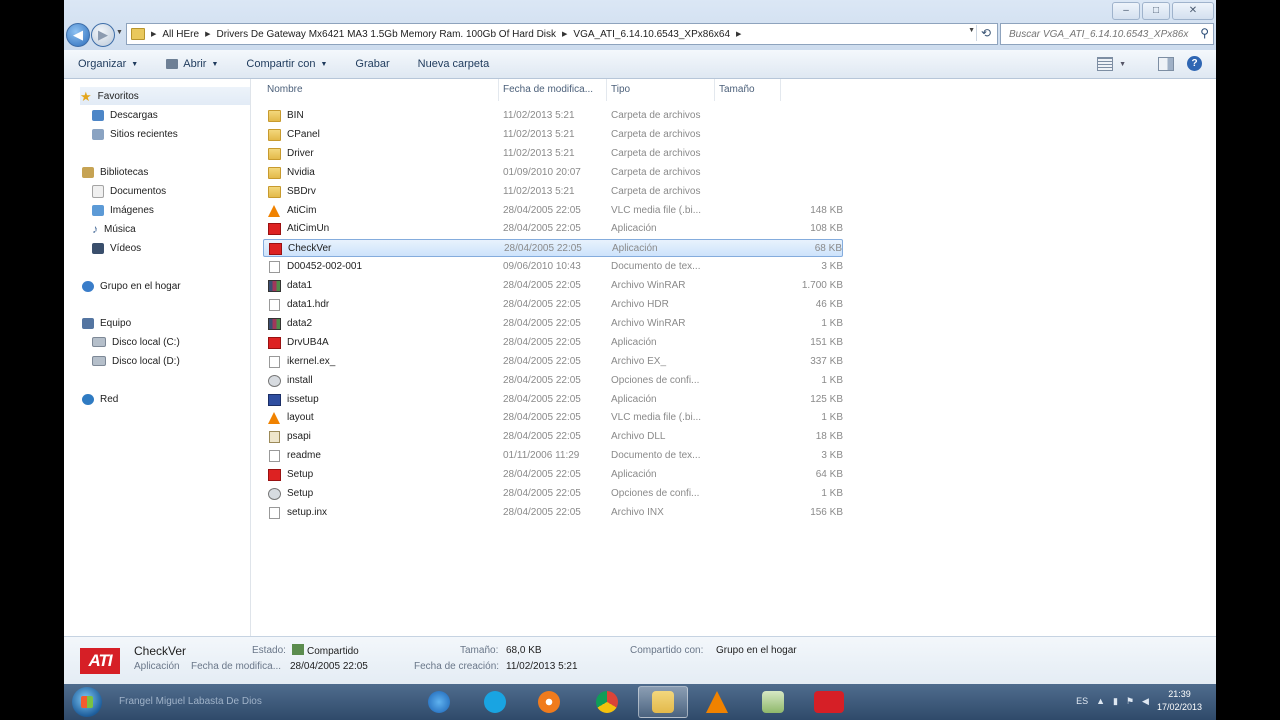  Describe the element at coordinates (1100, 701) in the screenshot. I see `show-hidden-icons-icon: ▲` at that location.